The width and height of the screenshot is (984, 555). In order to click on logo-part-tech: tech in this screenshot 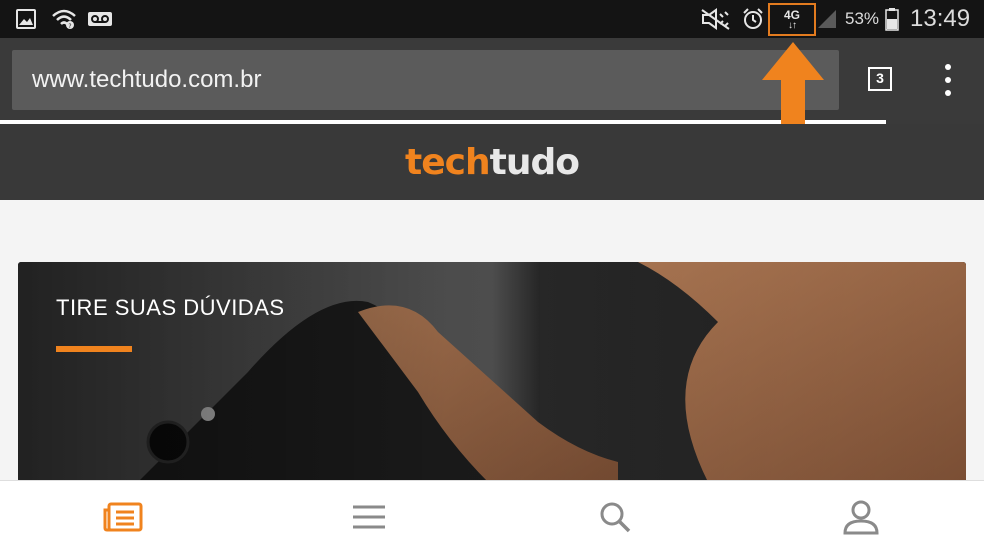, I will do `click(448, 162)`.